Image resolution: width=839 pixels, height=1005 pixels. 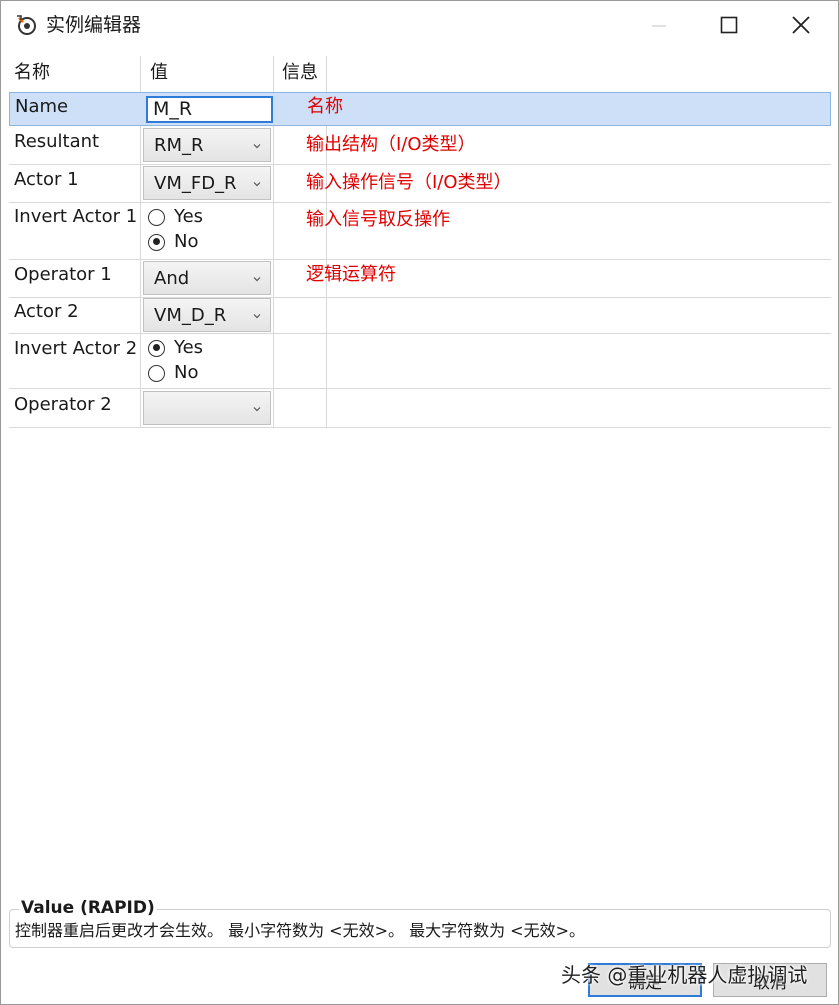 What do you see at coordinates (684, 975) in the screenshot?
I see `watermark-text: 头条 @重业机器人虚拟调试` at bounding box center [684, 975].